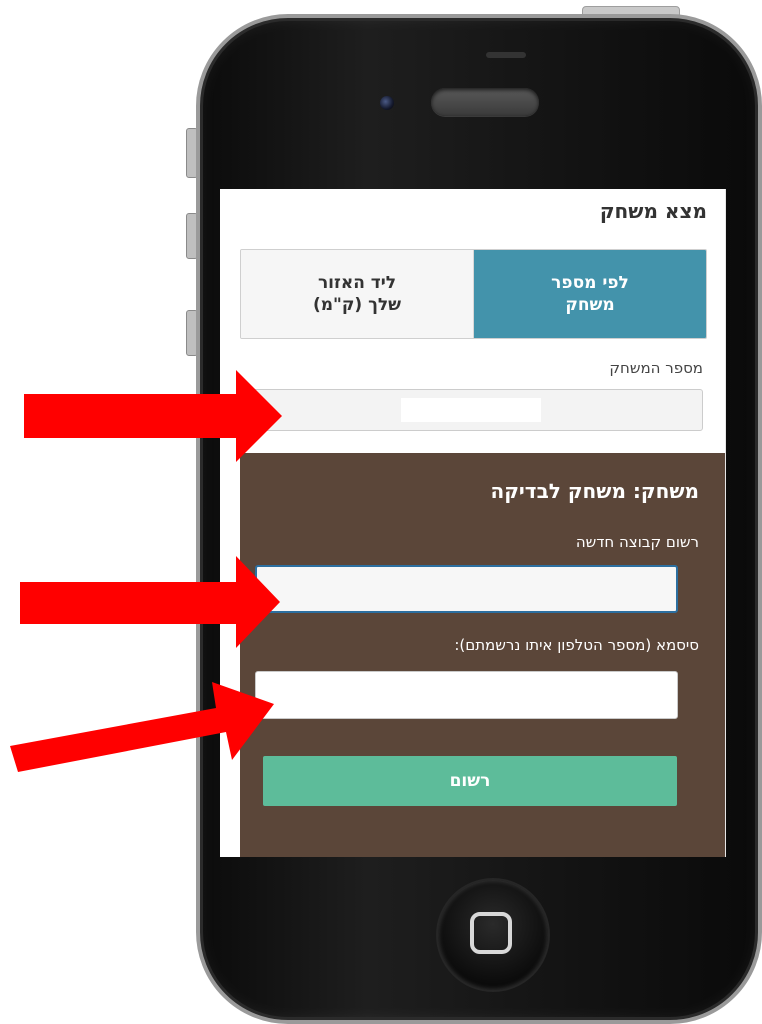  Describe the element at coordinates (656, 368) in the screenshot. I see `game-number-label: מספר המשחק` at that location.